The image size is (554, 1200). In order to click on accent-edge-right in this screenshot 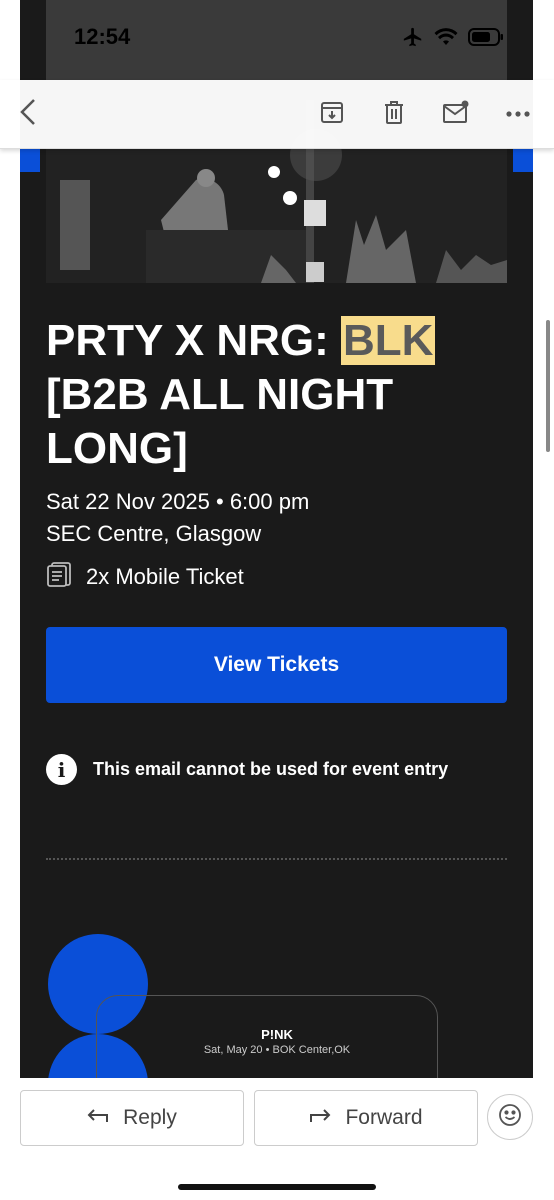, I will do `click(523, 160)`.